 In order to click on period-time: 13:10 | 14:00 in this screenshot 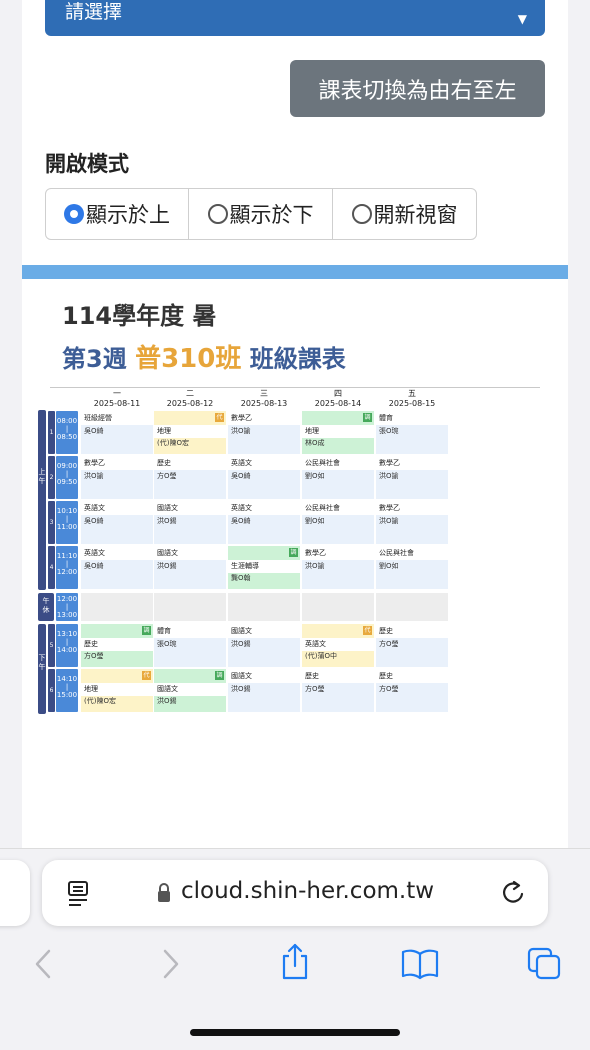, I will do `click(67, 645)`.